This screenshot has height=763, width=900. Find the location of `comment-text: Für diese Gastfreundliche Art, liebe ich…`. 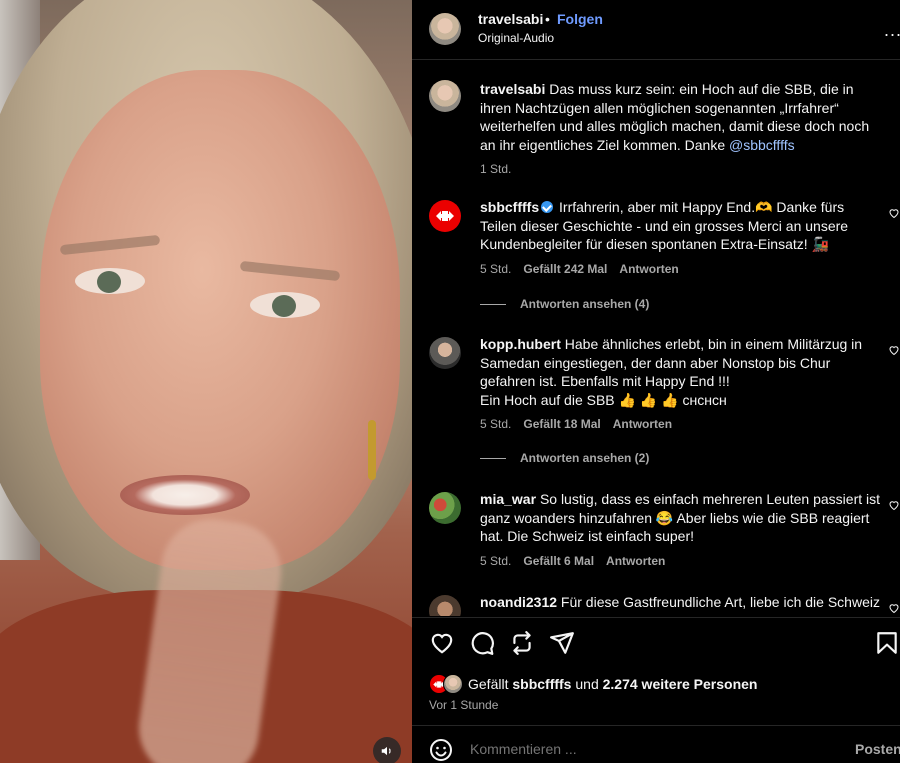

comment-text: Für diese Gastfreundliche Art, liebe ich… is located at coordinates (720, 602).